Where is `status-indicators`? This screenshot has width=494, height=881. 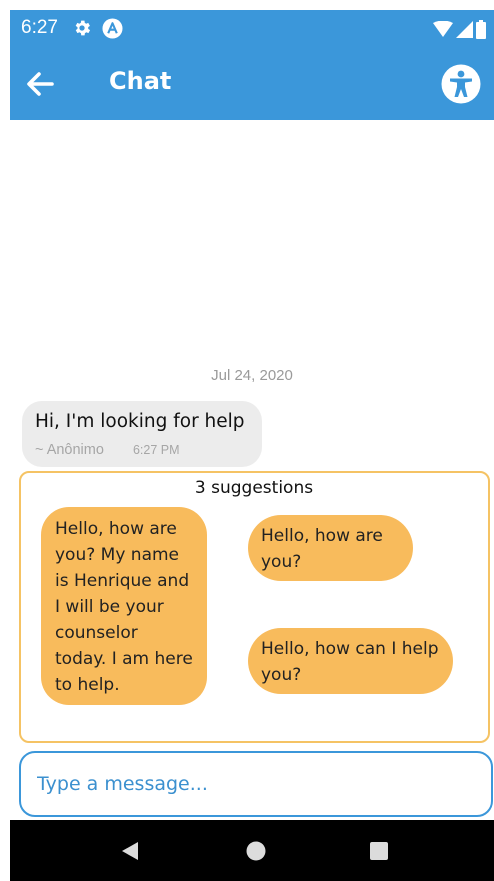 status-indicators is located at coordinates (459, 29).